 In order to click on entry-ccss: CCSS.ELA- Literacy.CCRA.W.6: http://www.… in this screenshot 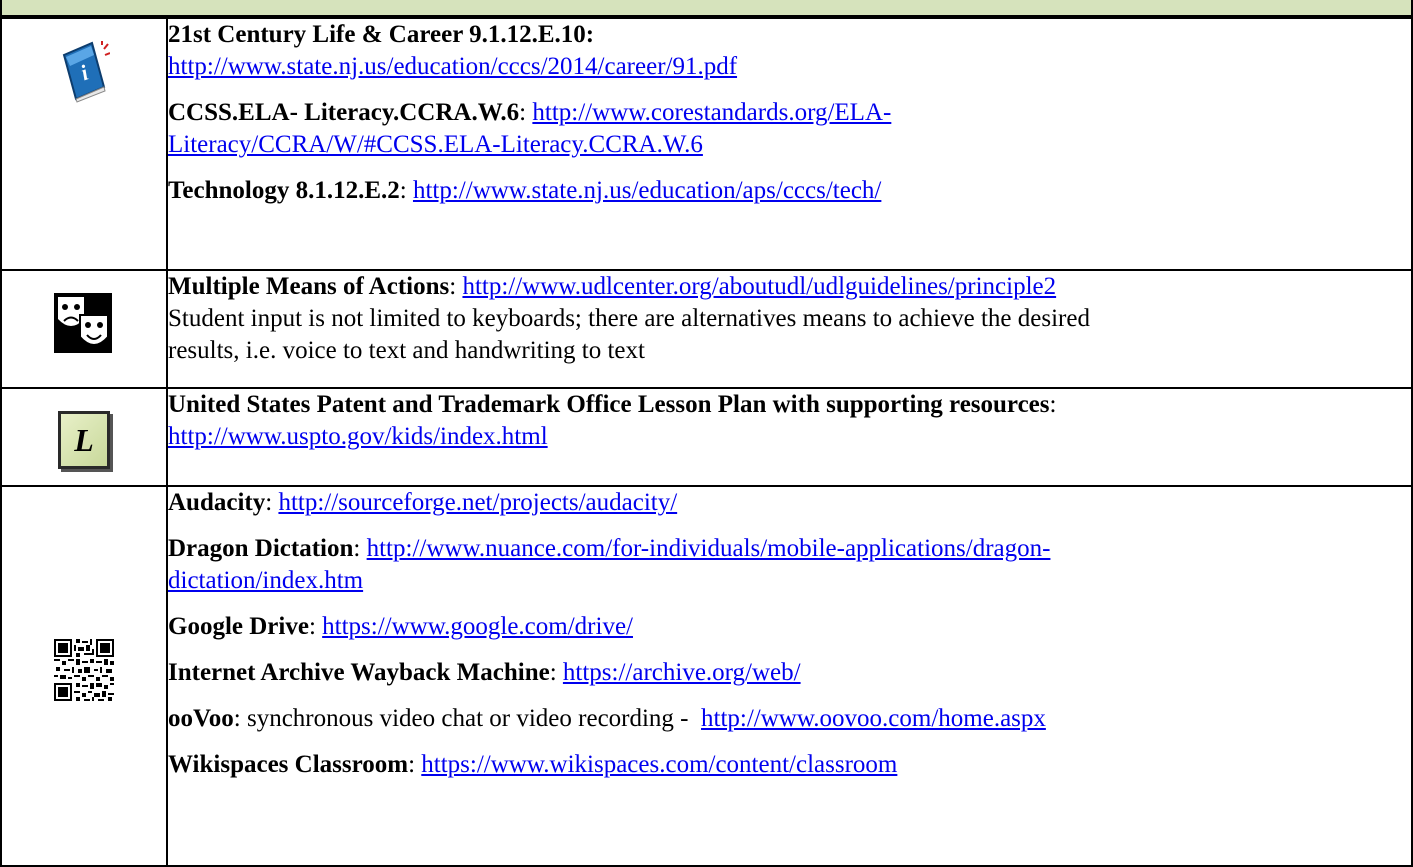, I will do `click(789, 129)`.